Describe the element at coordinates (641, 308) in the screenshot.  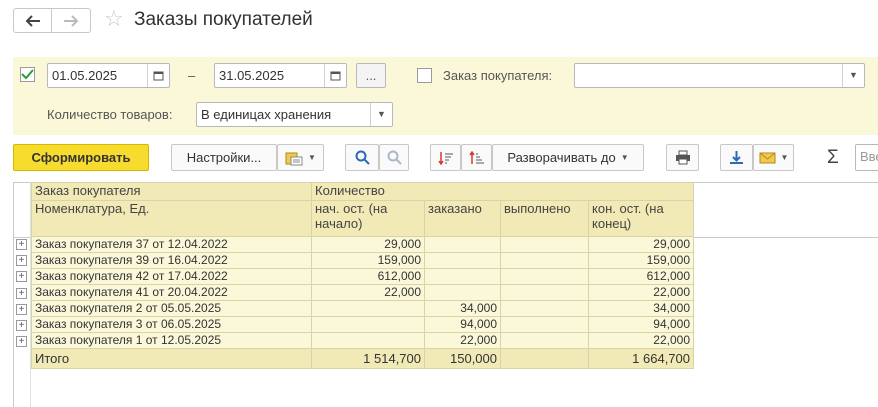
I see `row-closing: 34,000` at that location.